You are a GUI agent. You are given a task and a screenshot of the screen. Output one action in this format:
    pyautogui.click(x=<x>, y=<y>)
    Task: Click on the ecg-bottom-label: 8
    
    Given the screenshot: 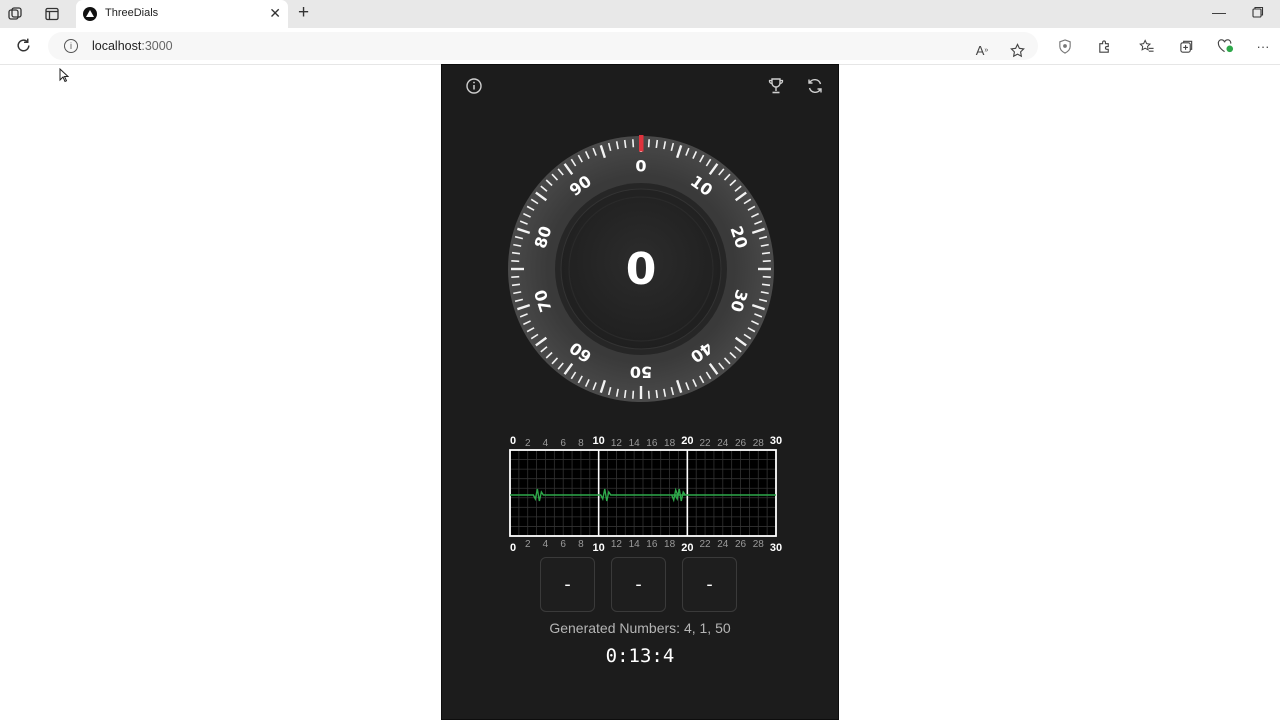 What is the action you would take?
    pyautogui.click(x=581, y=544)
    